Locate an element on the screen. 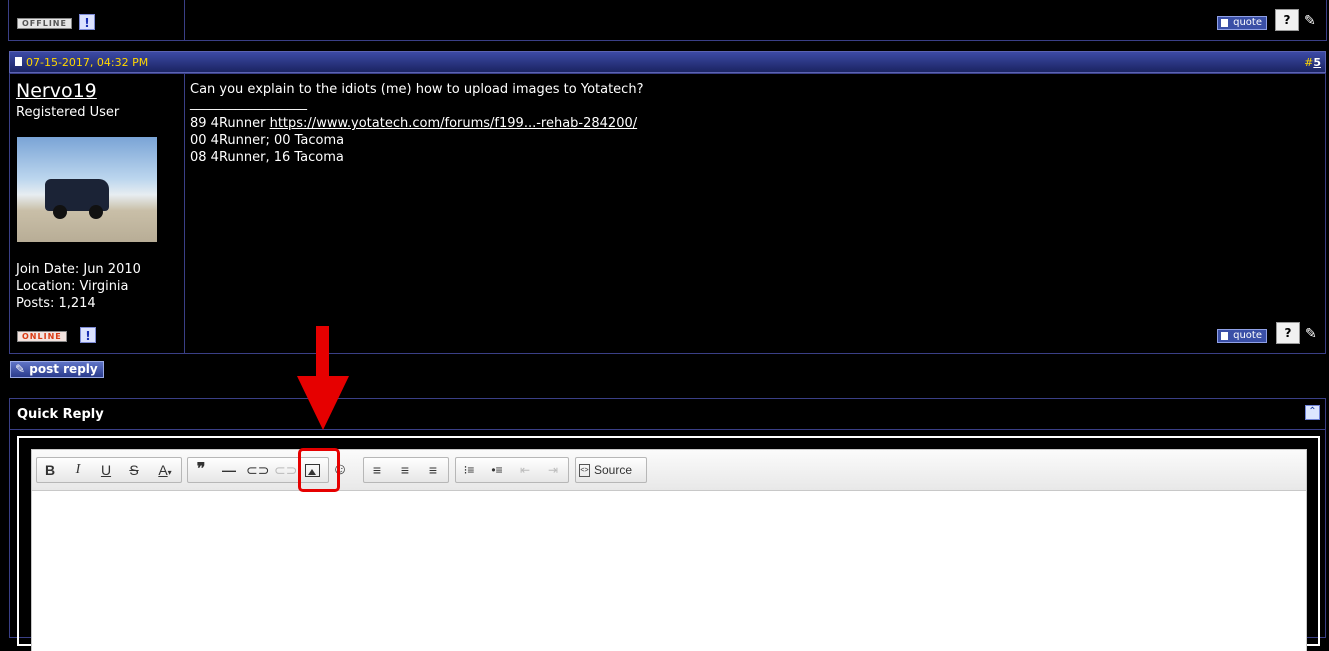  post-header: 07-15-2017, 04:32 PM #5 is located at coordinates (667, 62).